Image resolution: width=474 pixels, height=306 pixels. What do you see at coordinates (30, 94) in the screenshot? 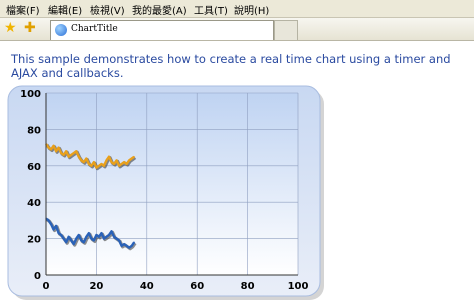
I see `y-tick-label: 100` at bounding box center [30, 94].